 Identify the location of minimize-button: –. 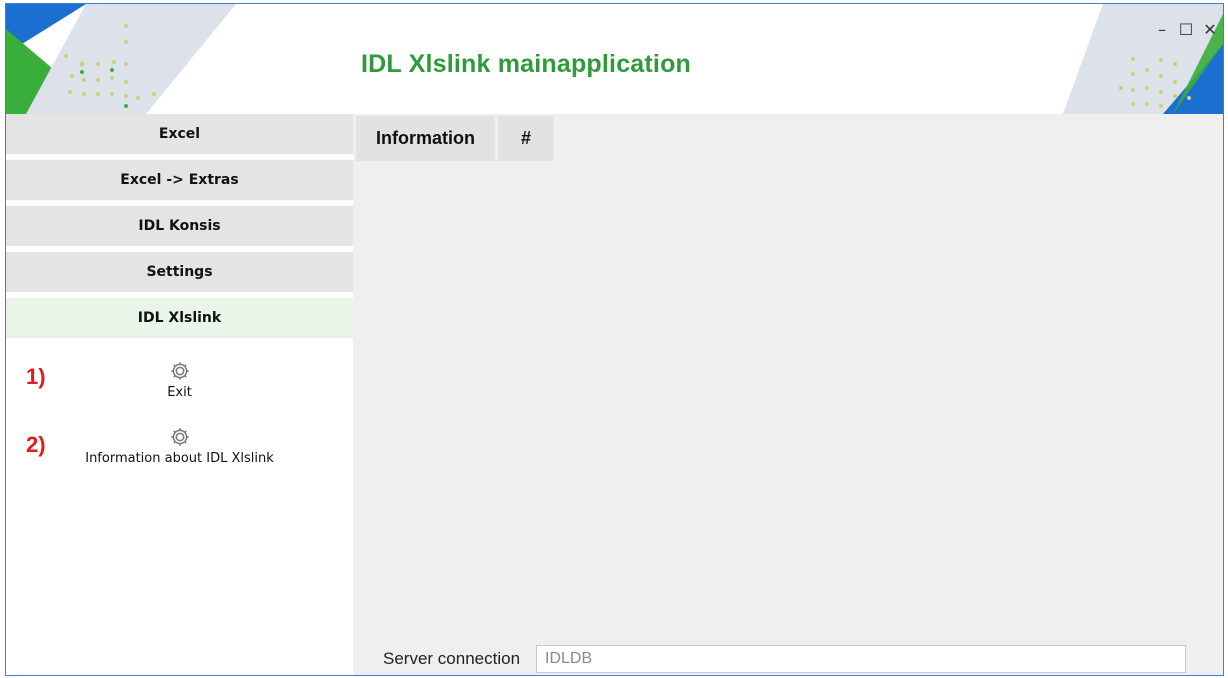
(1162, 29).